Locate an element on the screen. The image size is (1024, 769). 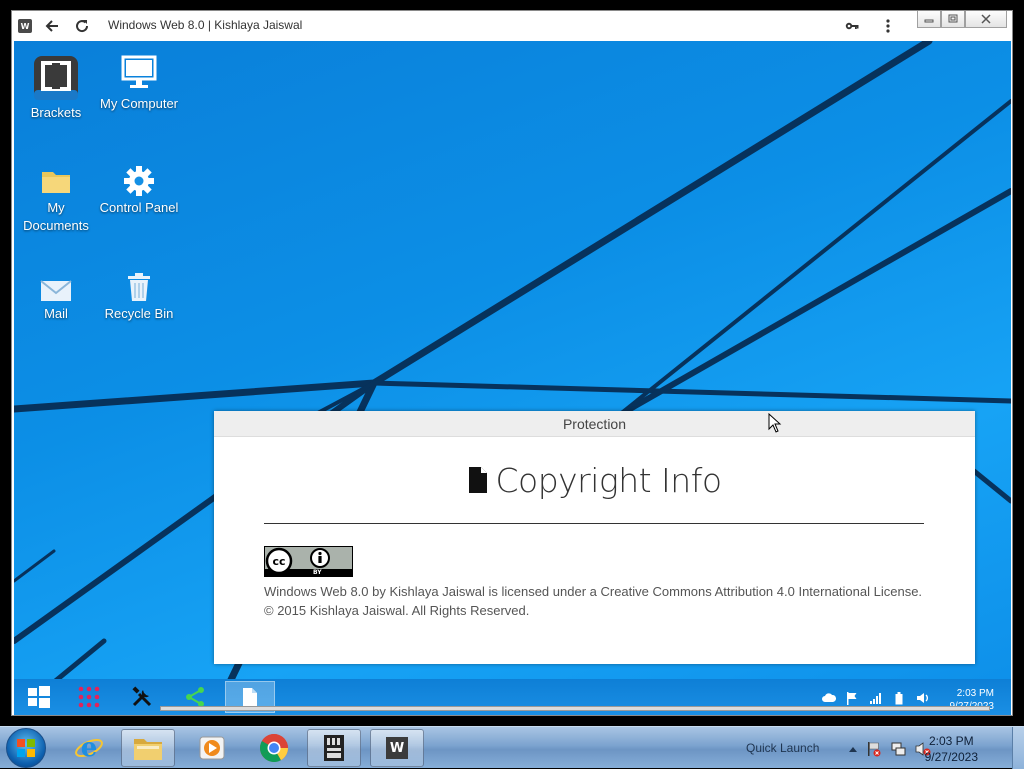
battery-icon is located at coordinates (899, 698).